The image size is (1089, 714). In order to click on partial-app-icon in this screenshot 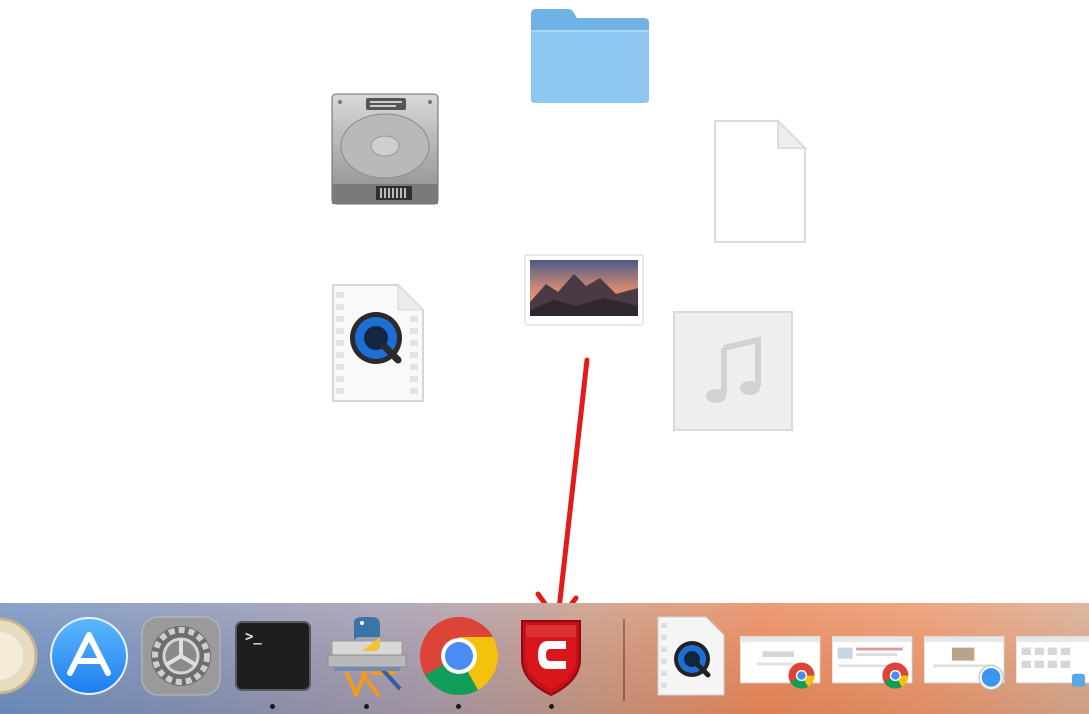, I will do `click(20, 656)`.